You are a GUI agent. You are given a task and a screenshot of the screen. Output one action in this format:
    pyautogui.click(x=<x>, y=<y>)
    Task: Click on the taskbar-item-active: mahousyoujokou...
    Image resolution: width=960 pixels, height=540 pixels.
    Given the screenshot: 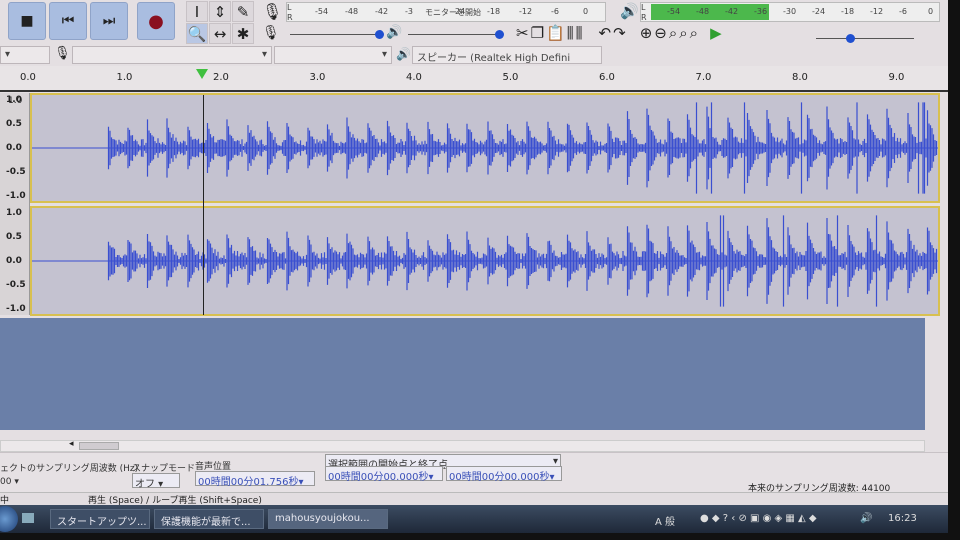 What is the action you would take?
    pyautogui.click(x=328, y=519)
    